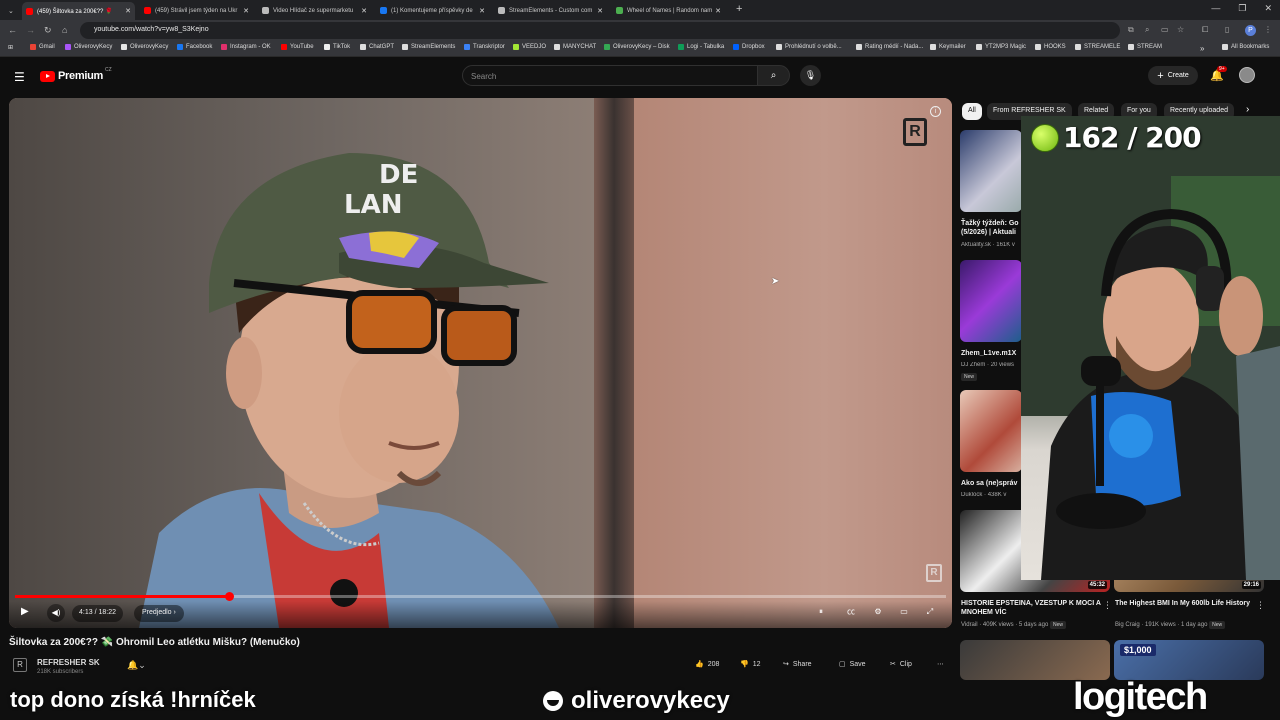  I want to click on address-bar: youtube.com/watch?v=yw8_S3Kejno, so click(600, 30).